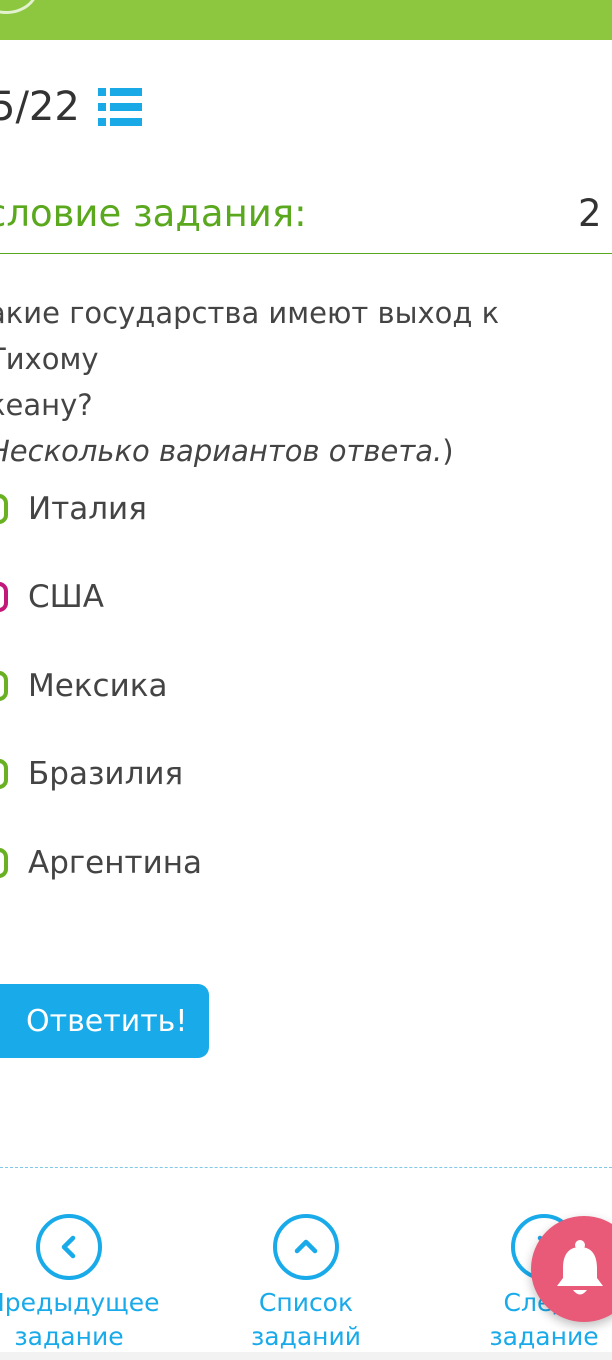 The height and width of the screenshot is (1360, 612). What do you see at coordinates (69, 1247) in the screenshot?
I see `chevron-left-icon` at bounding box center [69, 1247].